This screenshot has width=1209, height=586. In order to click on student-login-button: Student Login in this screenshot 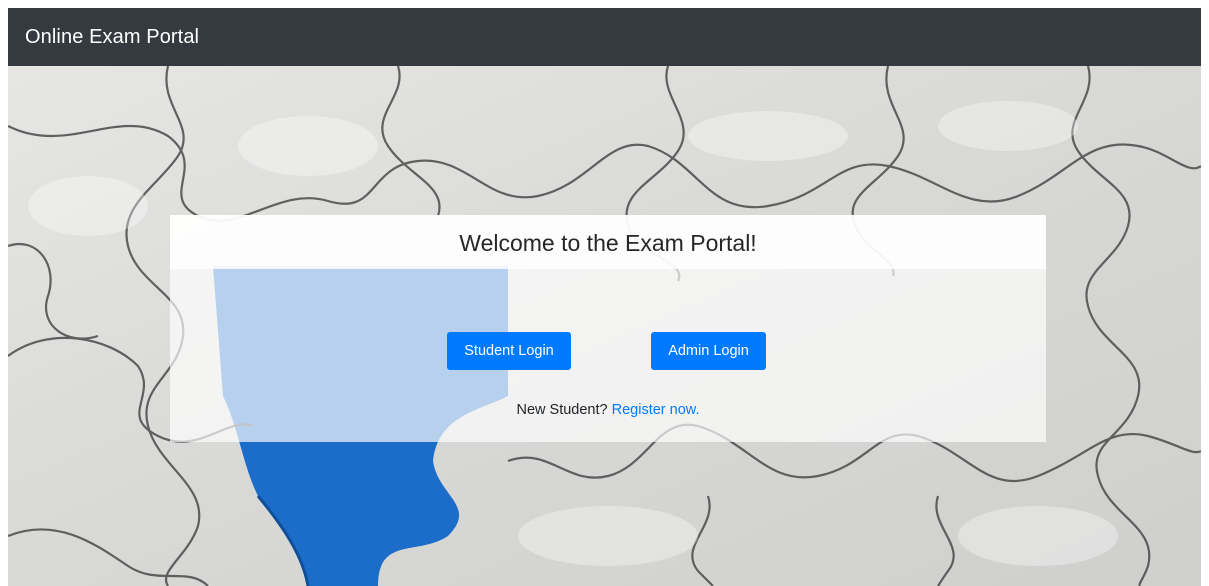, I will do `click(509, 351)`.